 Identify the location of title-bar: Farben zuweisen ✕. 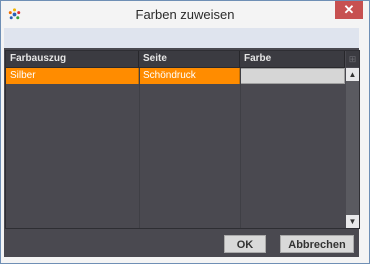
(185, 14).